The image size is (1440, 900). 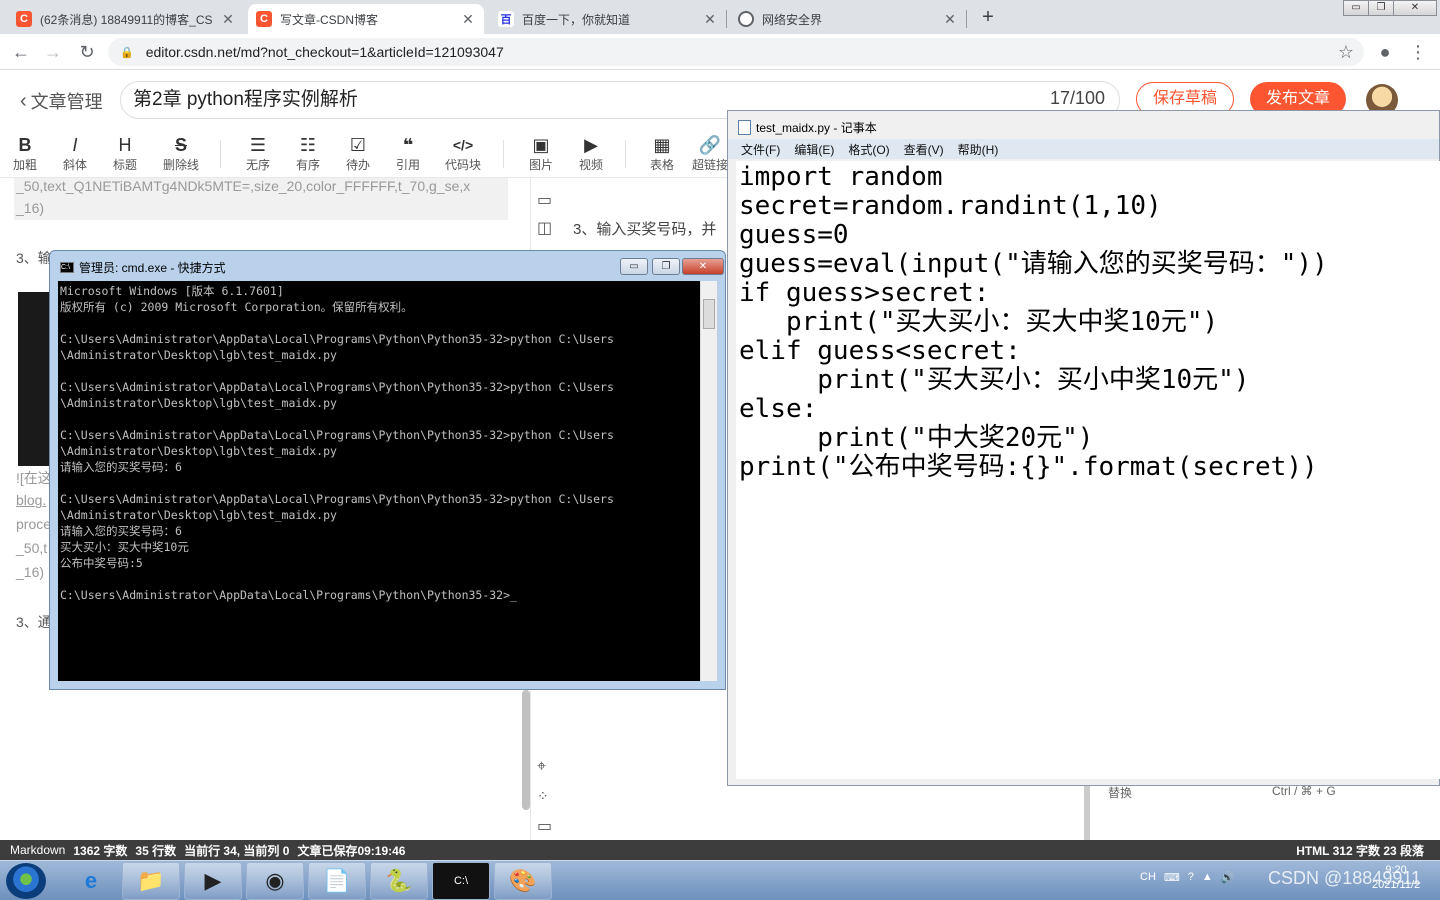 What do you see at coordinates (544, 200) in the screenshot?
I see `layout-icon: ▭` at bounding box center [544, 200].